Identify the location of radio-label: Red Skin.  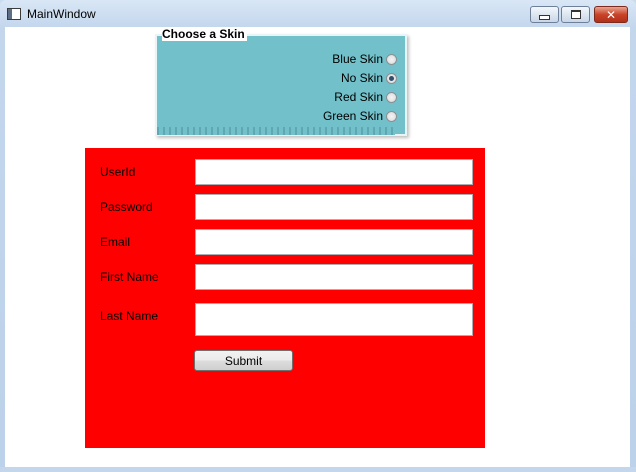
(358, 97).